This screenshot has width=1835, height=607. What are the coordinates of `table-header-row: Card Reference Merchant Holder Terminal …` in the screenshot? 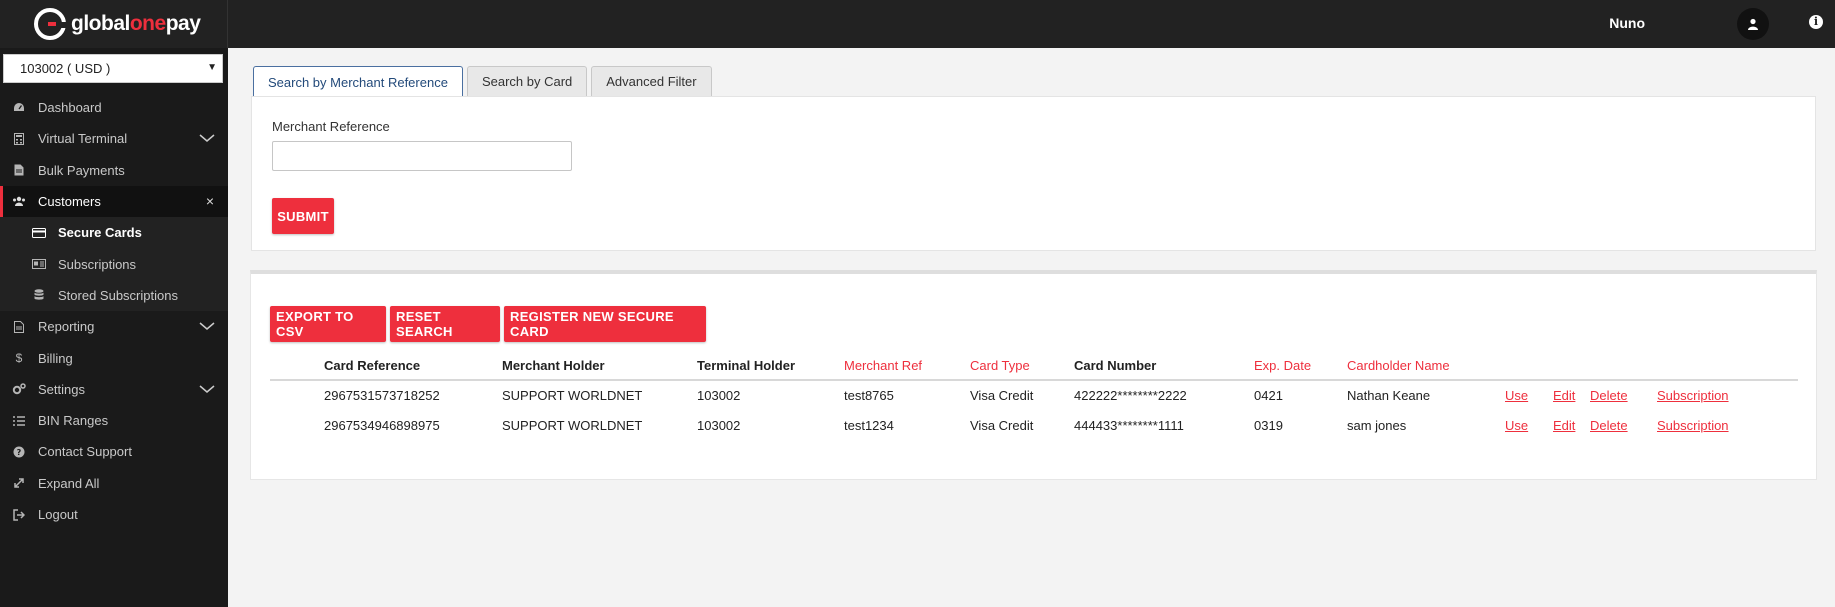 It's located at (1034, 366).